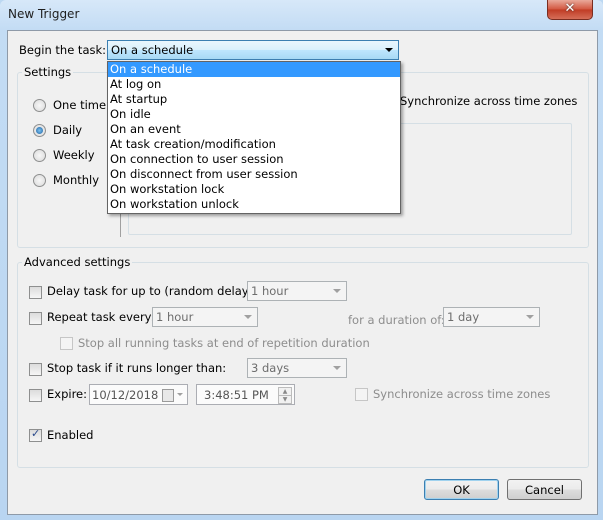  What do you see at coordinates (63, 50) in the screenshot?
I see `begin-task-label: Begin the task:` at bounding box center [63, 50].